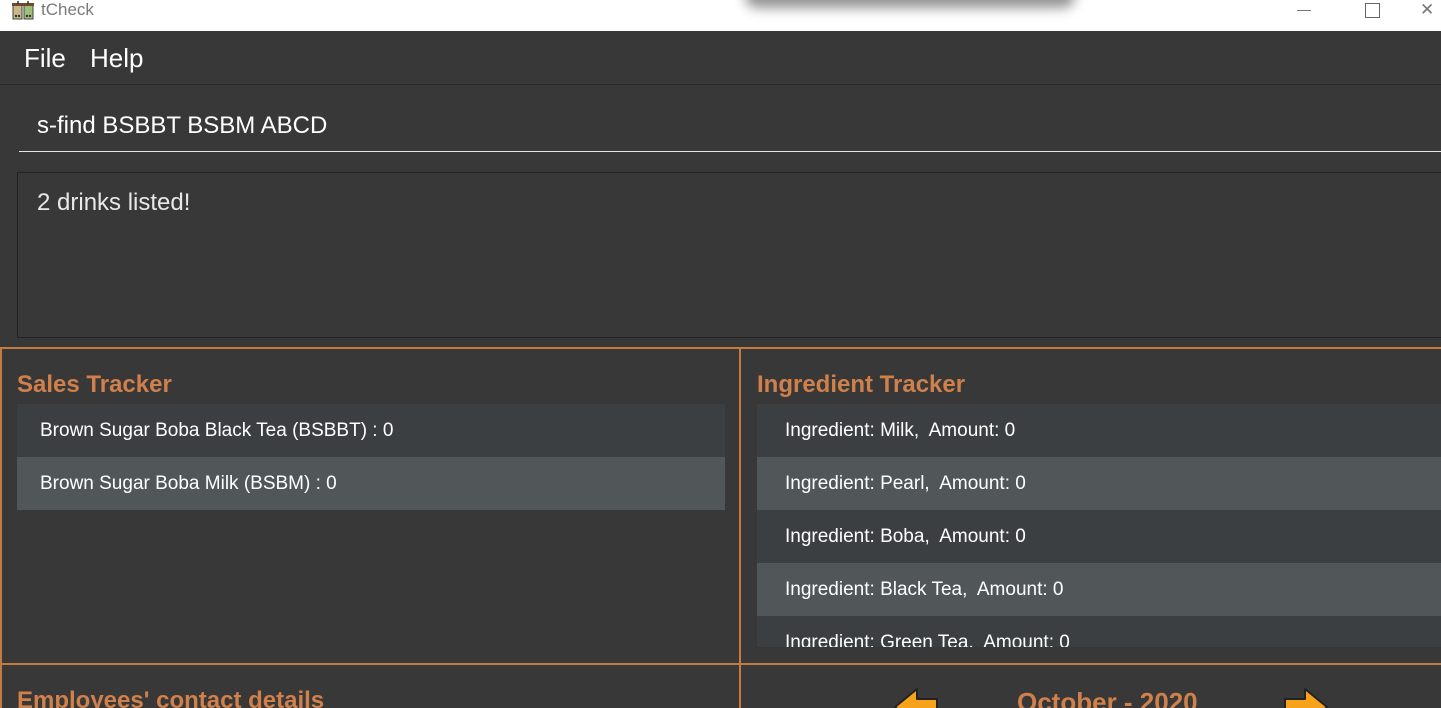 Image resolution: width=1441 pixels, height=708 pixels. I want to click on calendar-month-label: October - 2020, so click(1107, 697).